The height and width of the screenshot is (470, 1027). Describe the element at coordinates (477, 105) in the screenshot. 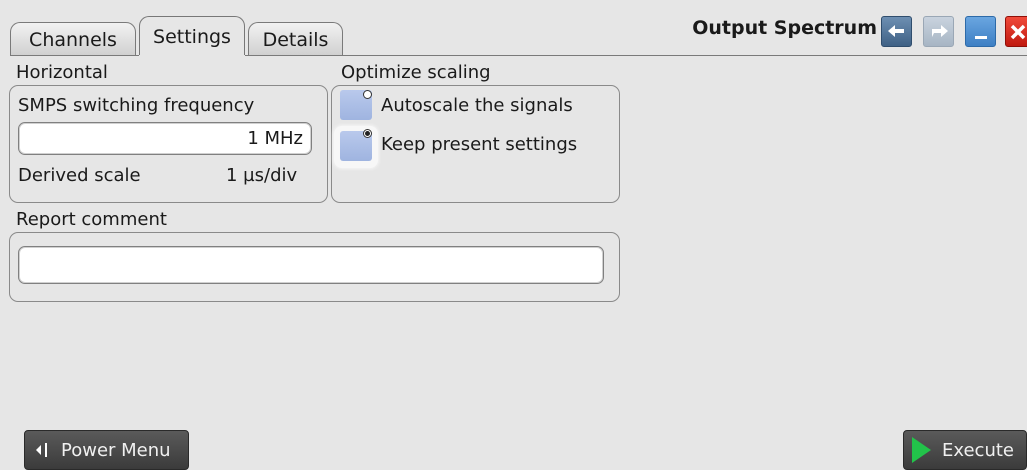

I see `autoscale-label: Autoscale the signals` at that location.